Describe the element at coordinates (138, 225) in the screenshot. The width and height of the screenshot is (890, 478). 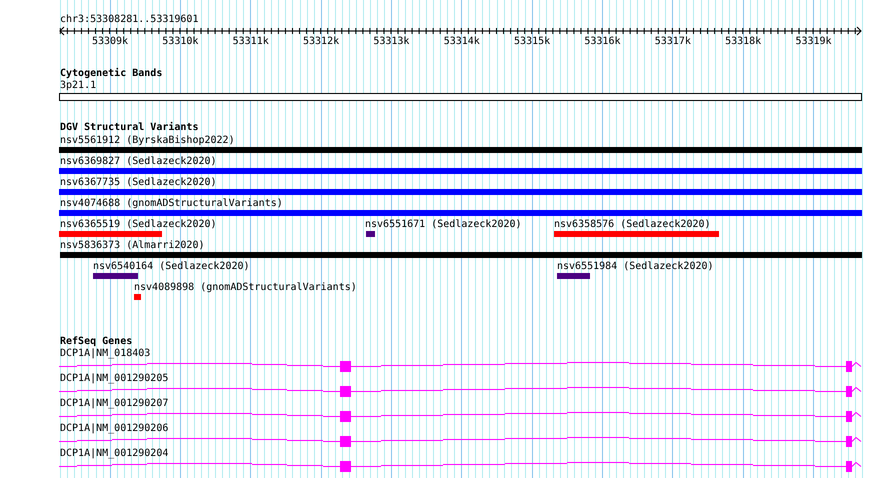
I see `variant-label: nsv6365519 (Sedlazeck2020)` at that location.